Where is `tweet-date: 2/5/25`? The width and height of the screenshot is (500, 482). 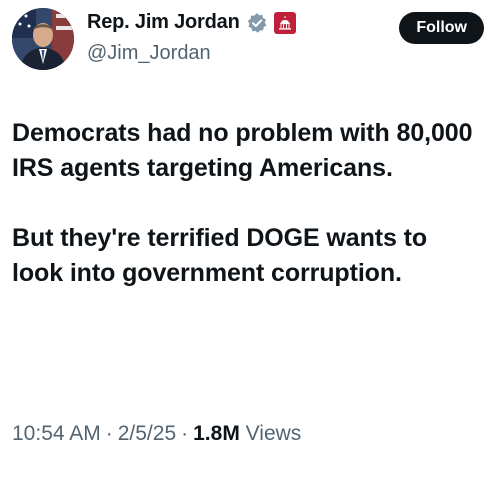 tweet-date: 2/5/25 is located at coordinates (147, 434).